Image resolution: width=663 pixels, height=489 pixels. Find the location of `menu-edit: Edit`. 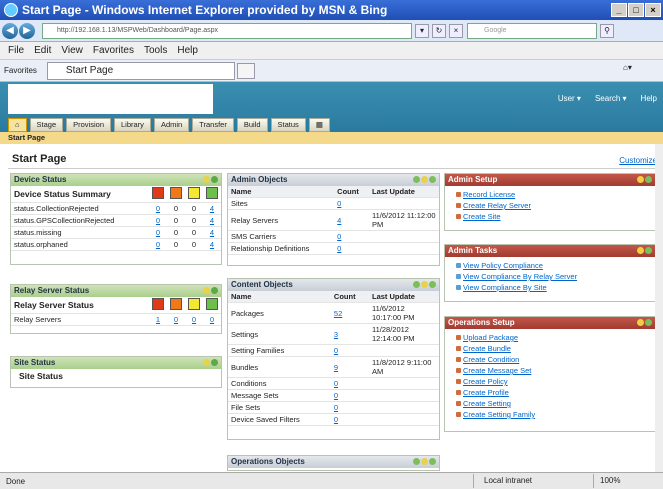

menu-edit: Edit is located at coordinates (42, 50).